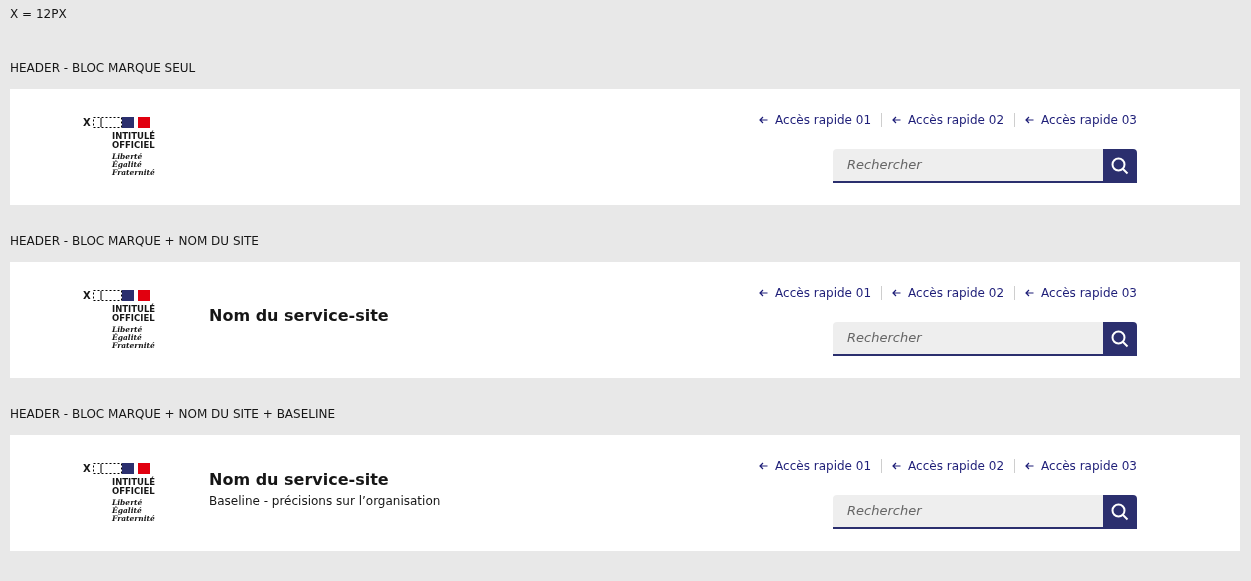  What do you see at coordinates (173, 414) in the screenshot?
I see `section-title: HEADER - BLOC MARQUE + NOM DU SITE + BASELINE` at bounding box center [173, 414].